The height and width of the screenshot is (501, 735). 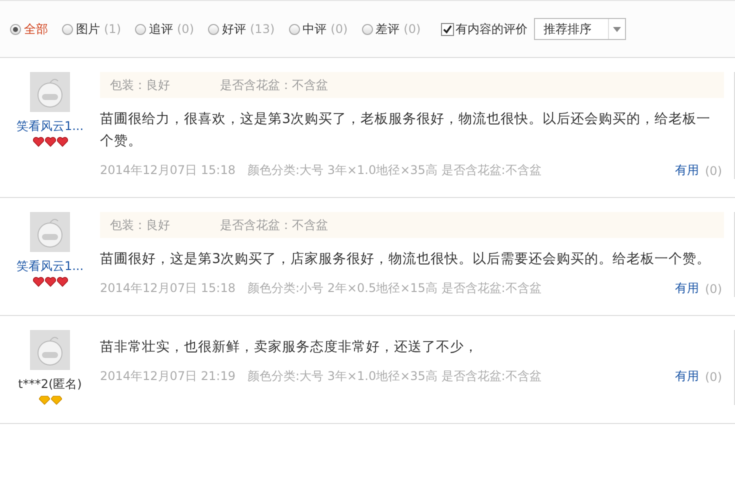 I want to click on caret-icon, so click(x=616, y=29).